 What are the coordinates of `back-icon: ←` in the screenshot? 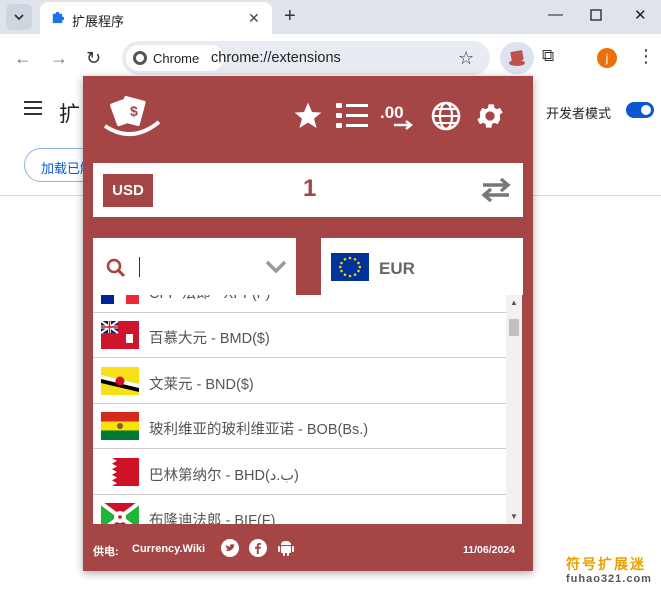 It's located at (23, 58).